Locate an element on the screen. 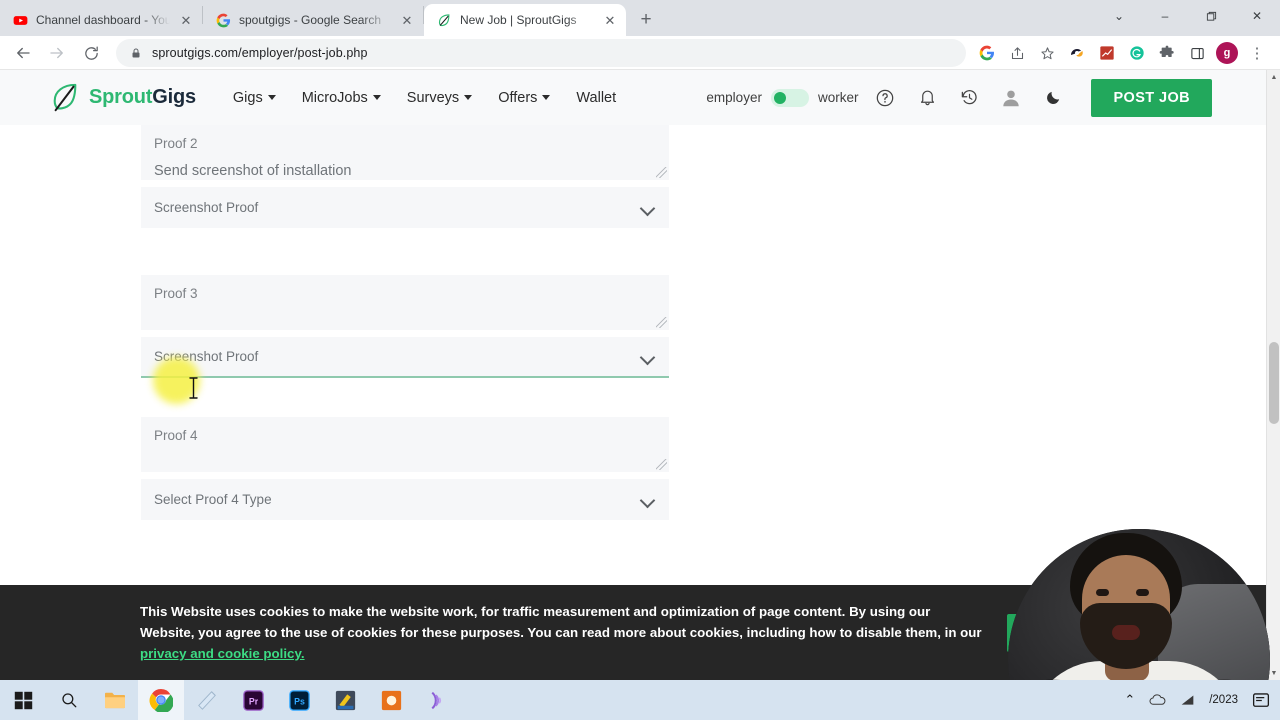 This screenshot has width=1280, height=720. post-job-button: POST JOB is located at coordinates (1151, 97).